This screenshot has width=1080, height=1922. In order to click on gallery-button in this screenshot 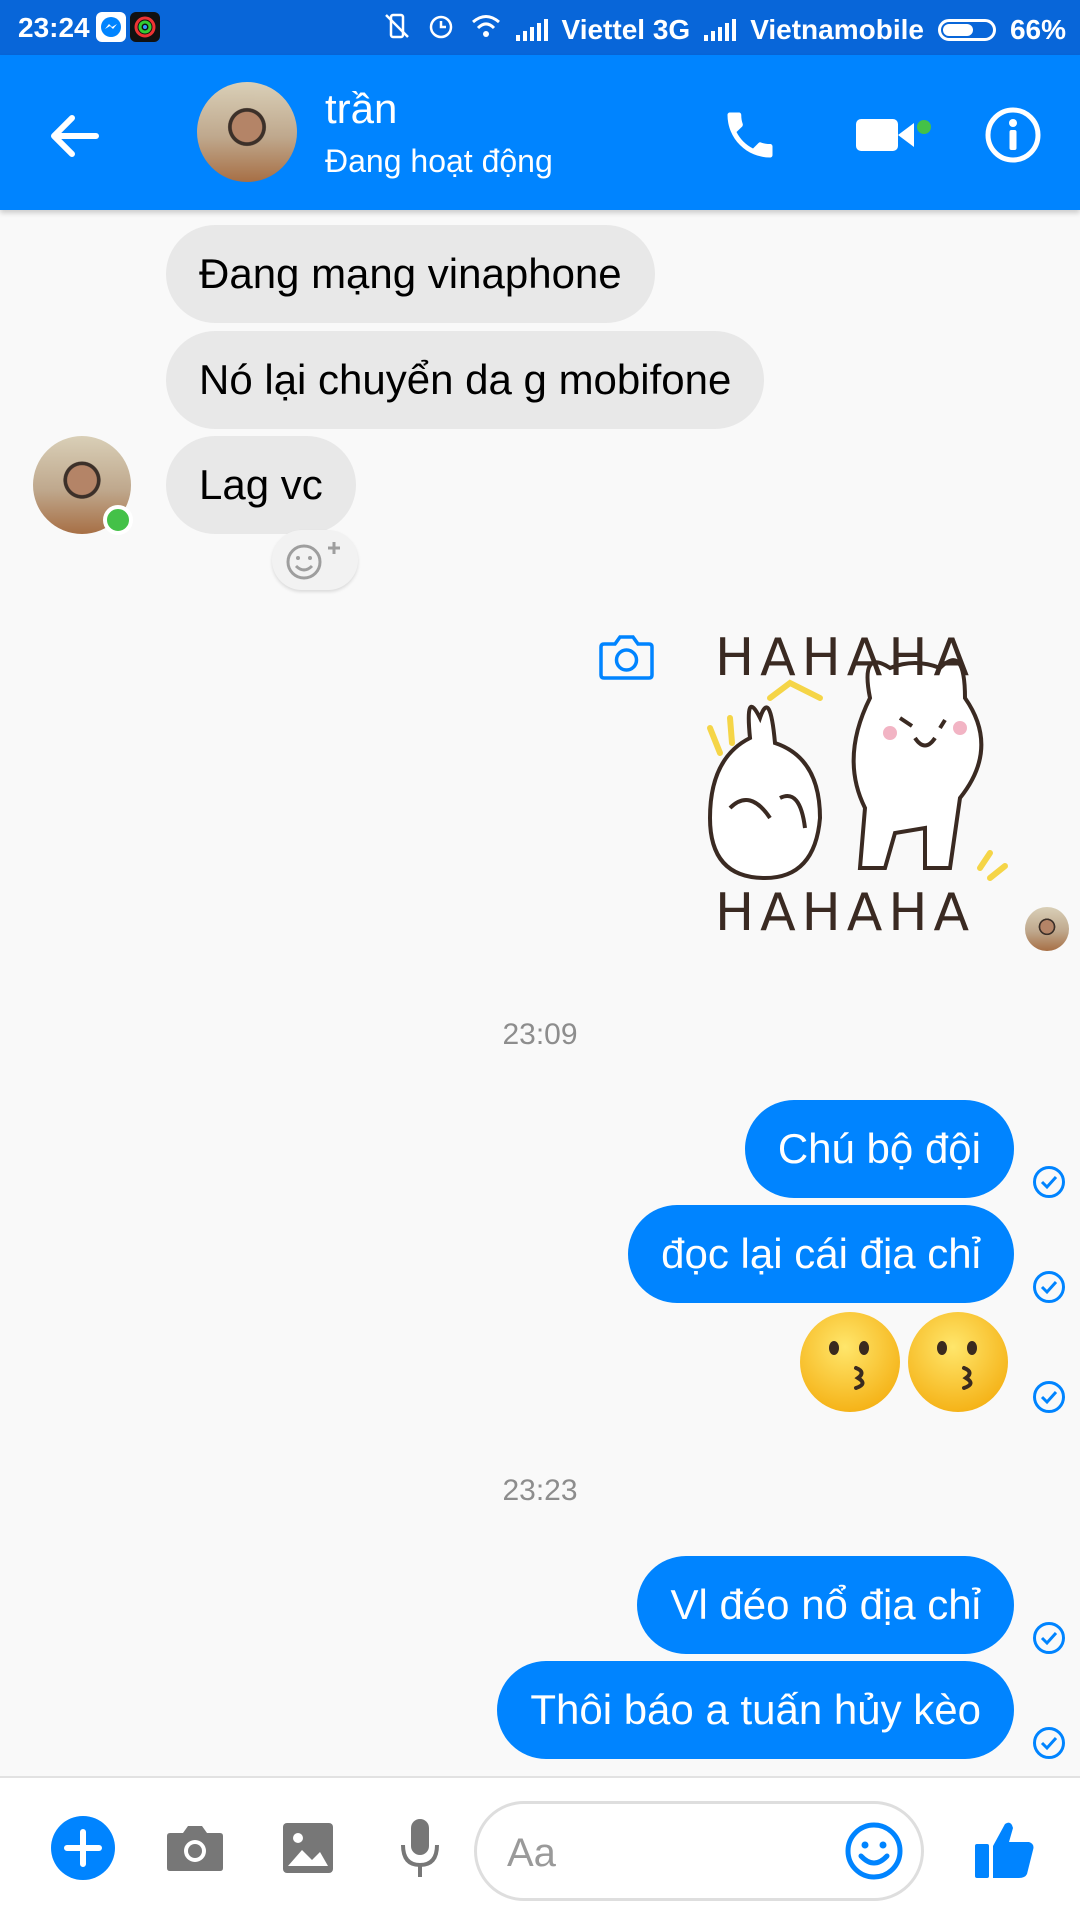, I will do `click(308, 1848)`.